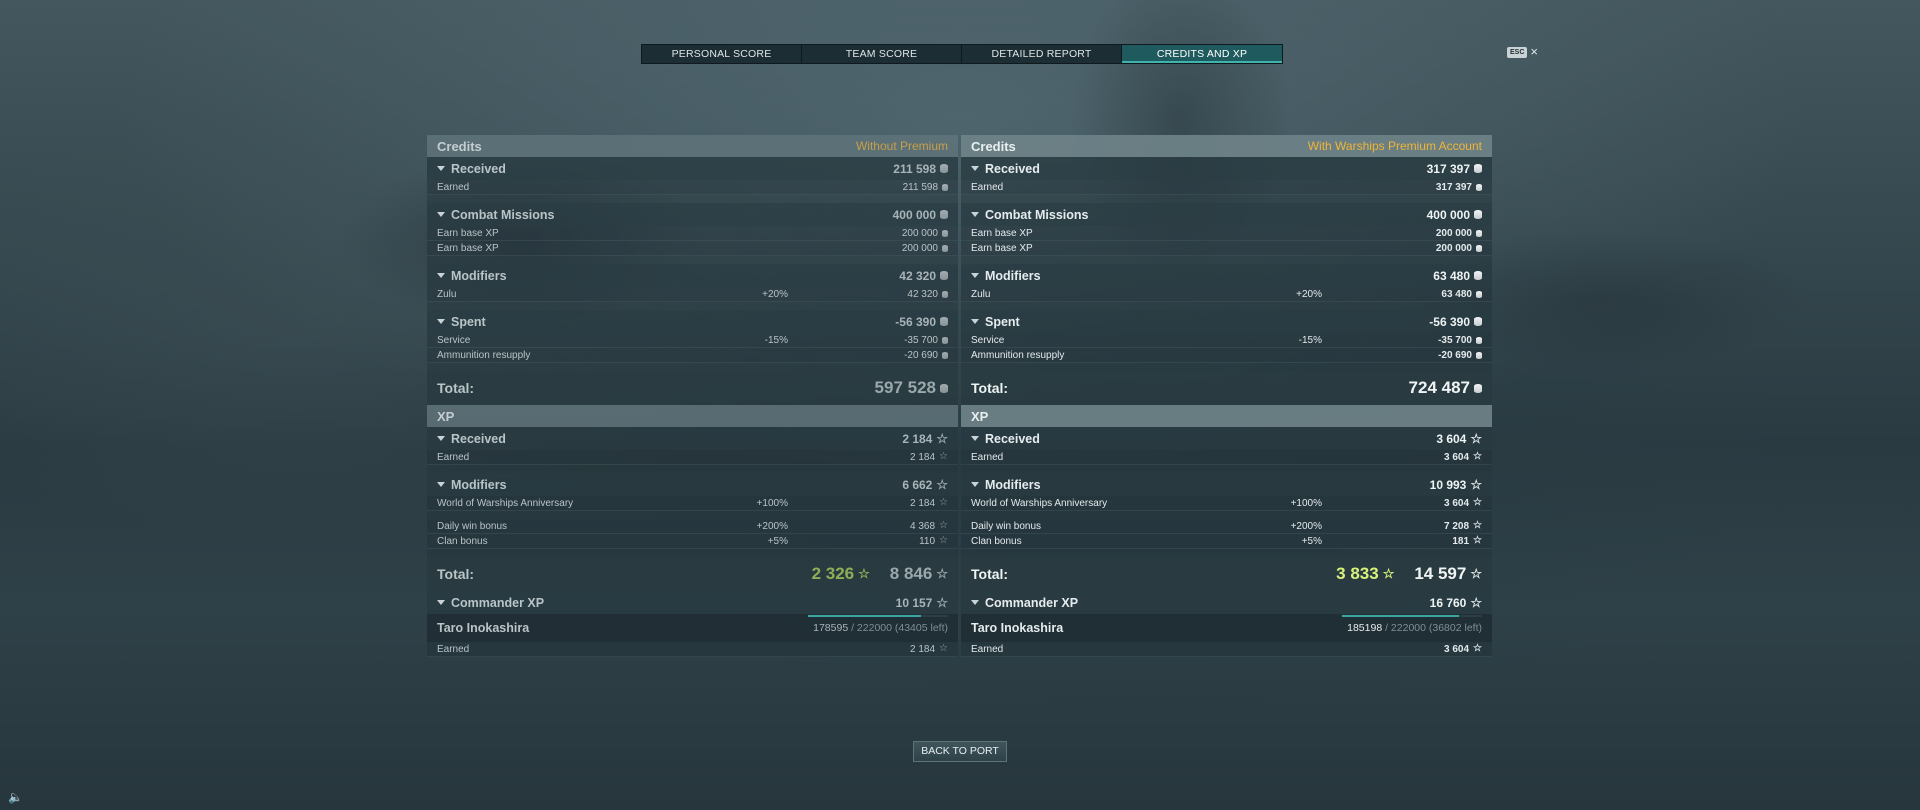 The height and width of the screenshot is (810, 1920). I want to click on daily-win-value: 7 208, so click(1457, 526).